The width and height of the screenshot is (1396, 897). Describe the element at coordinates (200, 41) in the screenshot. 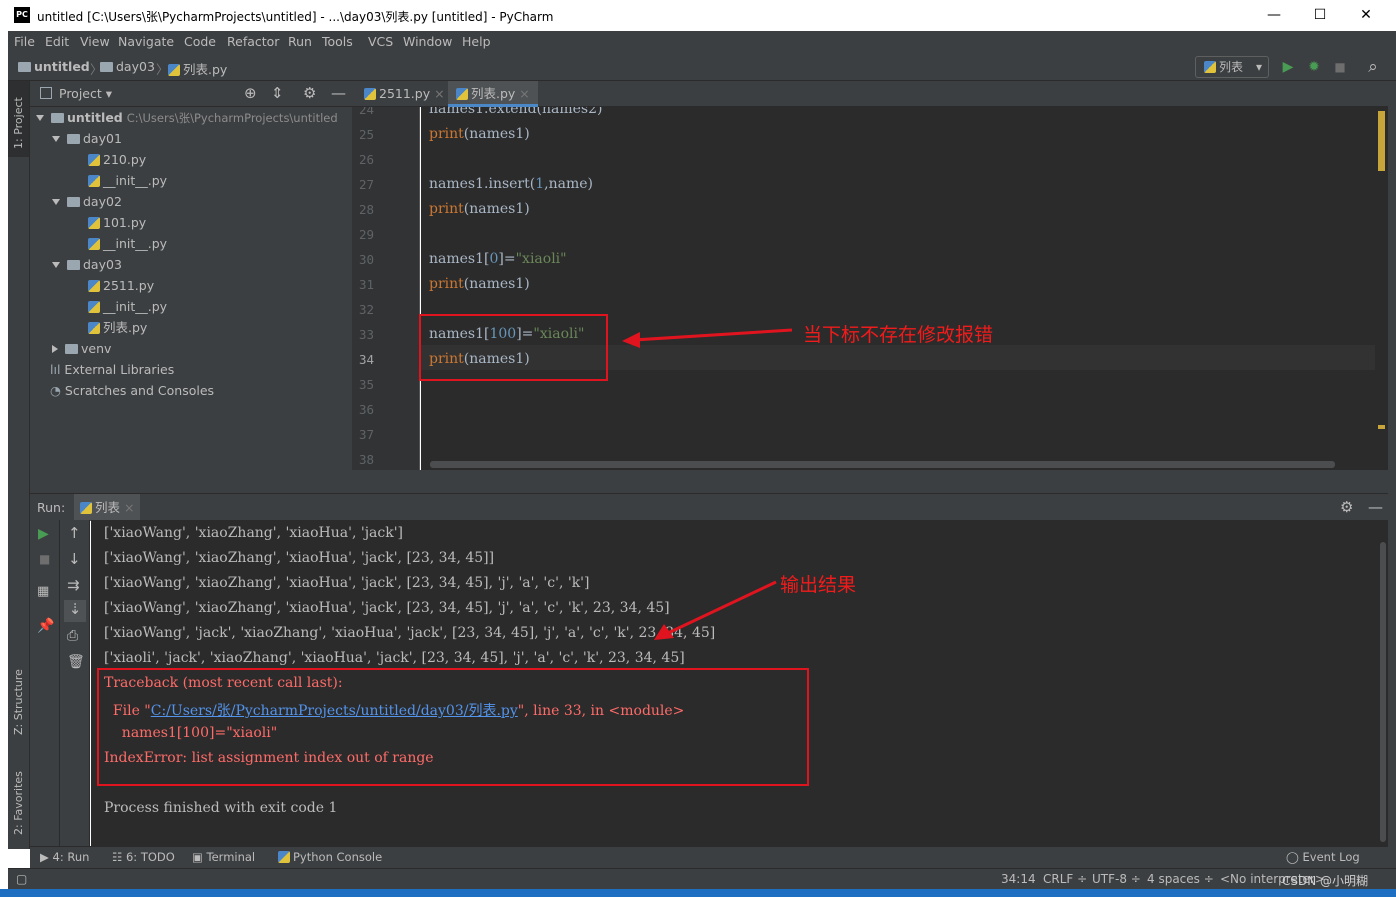

I see `menu-code: Code` at that location.